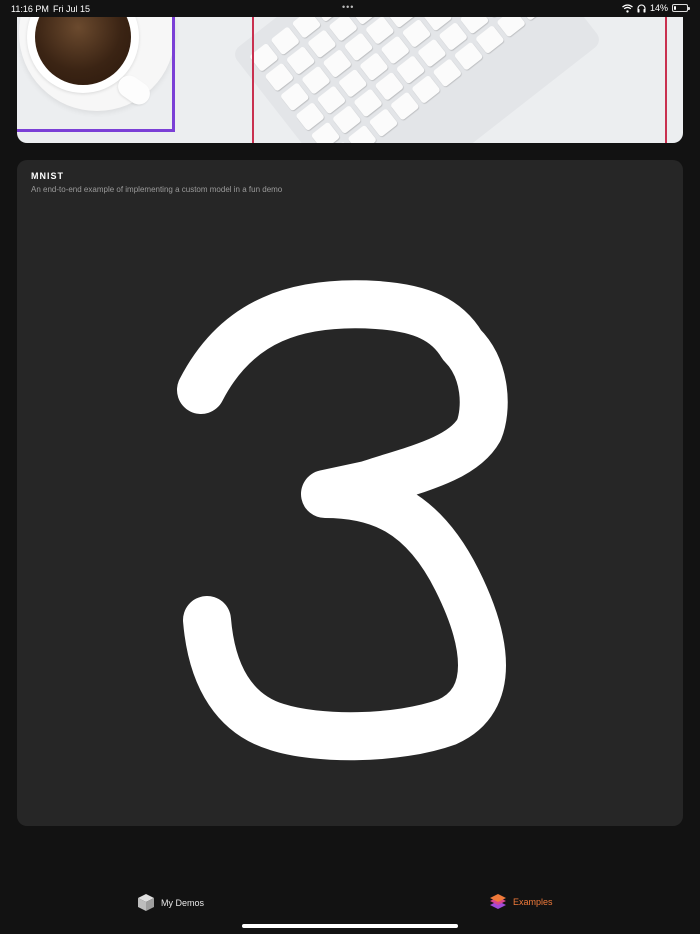 This screenshot has width=700, height=934. Describe the element at coordinates (96, 74) in the screenshot. I see `purple-frame` at that location.